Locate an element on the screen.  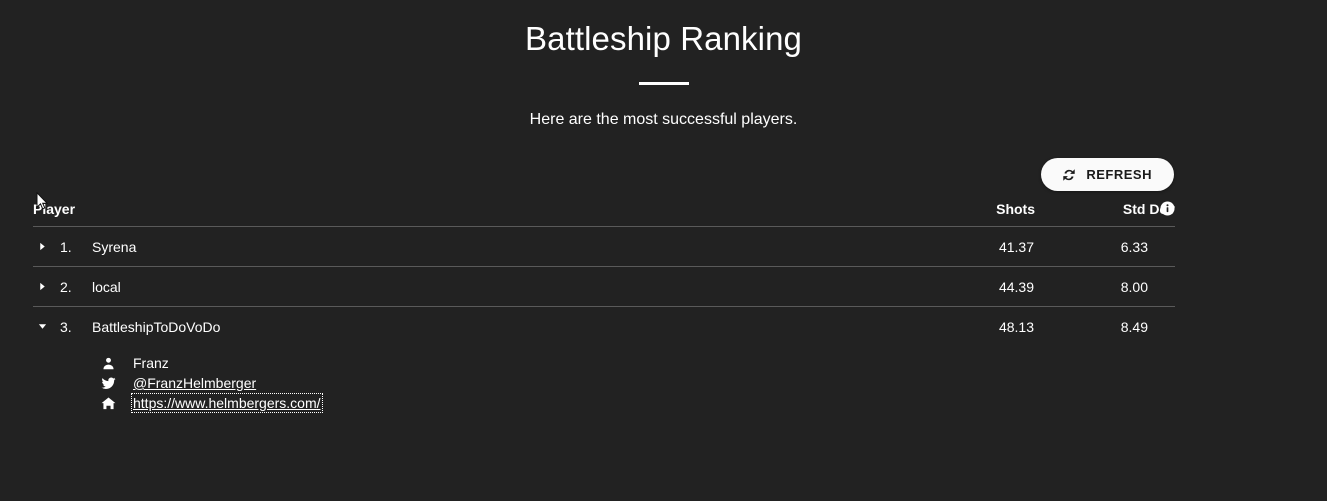
rank-number: 2. is located at coordinates (66, 286).